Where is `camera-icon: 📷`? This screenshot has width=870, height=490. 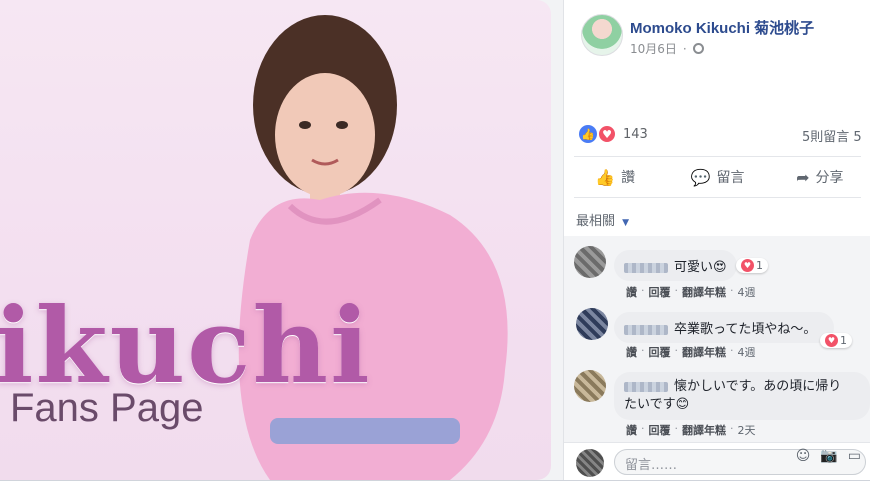
camera-icon: 📷 is located at coordinates (828, 456).